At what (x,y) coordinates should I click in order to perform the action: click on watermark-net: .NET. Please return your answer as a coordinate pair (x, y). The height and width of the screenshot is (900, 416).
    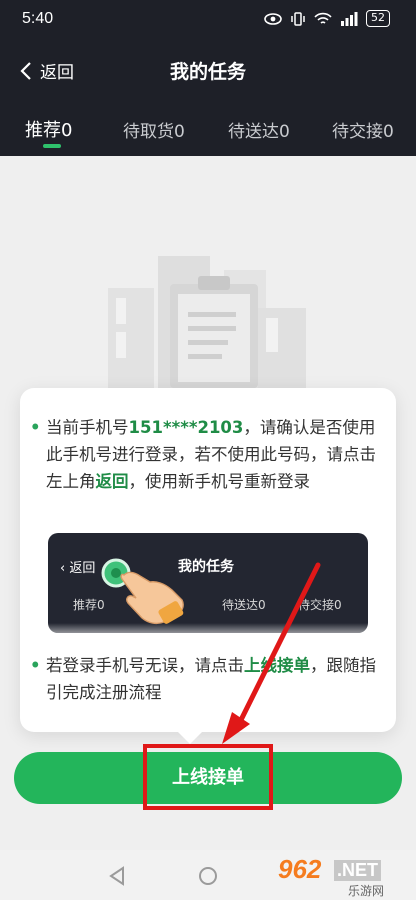
    Looking at the image, I should click on (358, 870).